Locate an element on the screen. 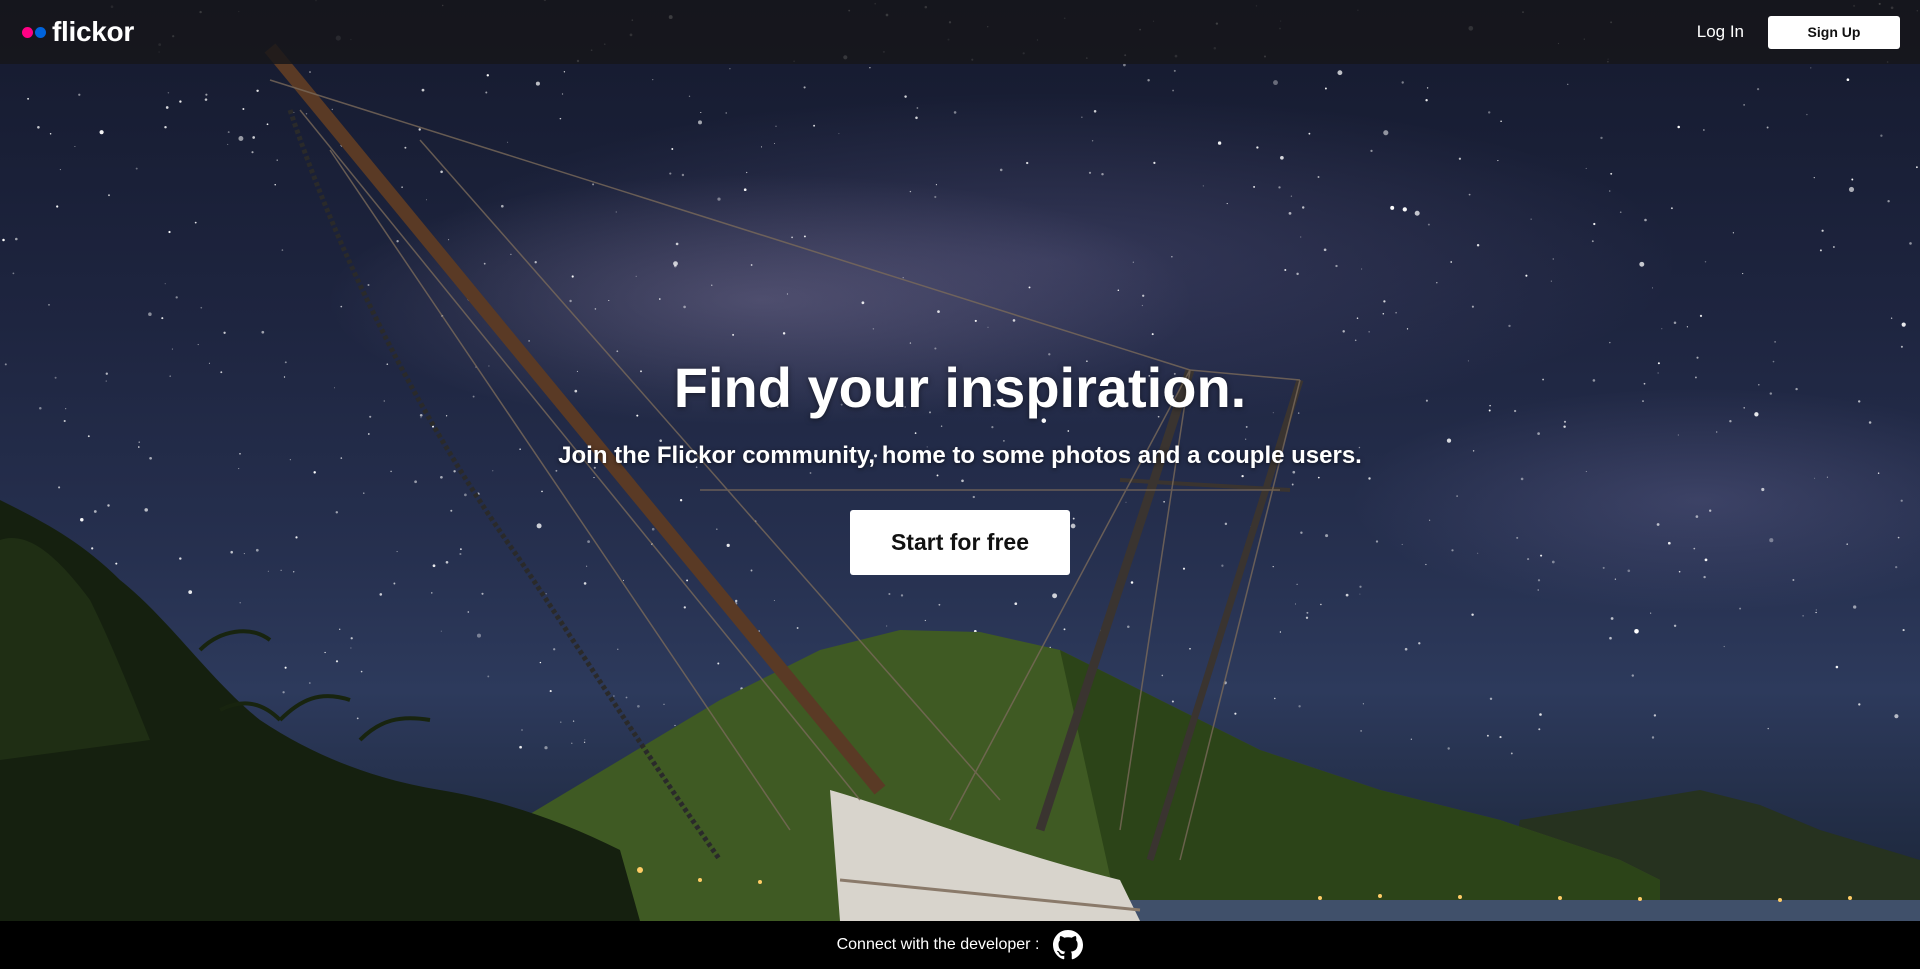 Image resolution: width=1920 pixels, height=969 pixels. signup-button: Sign Up is located at coordinates (1834, 32).